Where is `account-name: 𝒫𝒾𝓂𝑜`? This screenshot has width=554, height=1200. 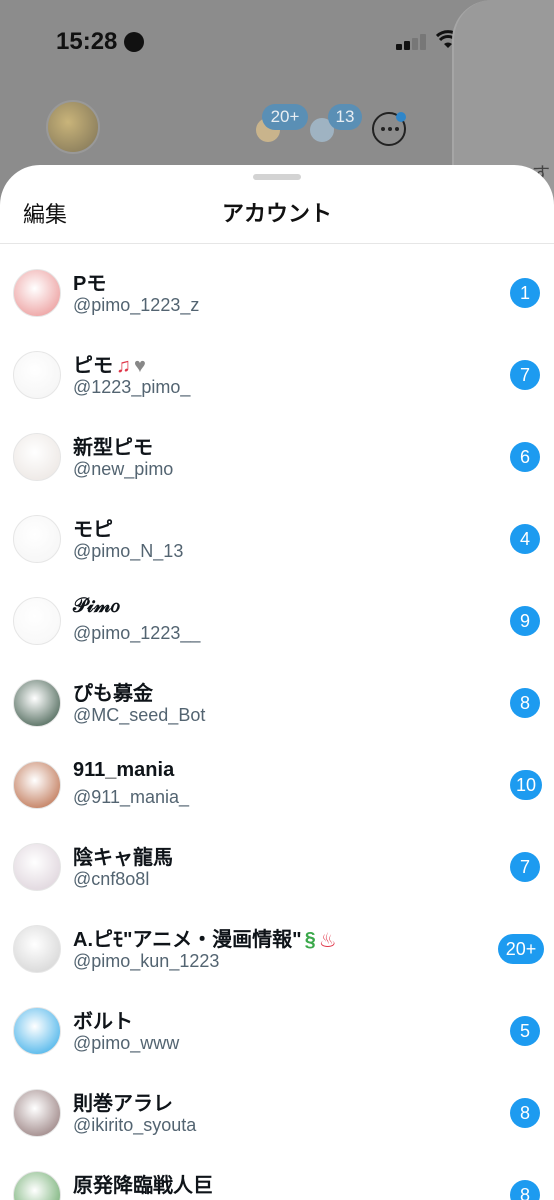
account-name: 𝒫𝒾𝓂𝑜 is located at coordinates (96, 606).